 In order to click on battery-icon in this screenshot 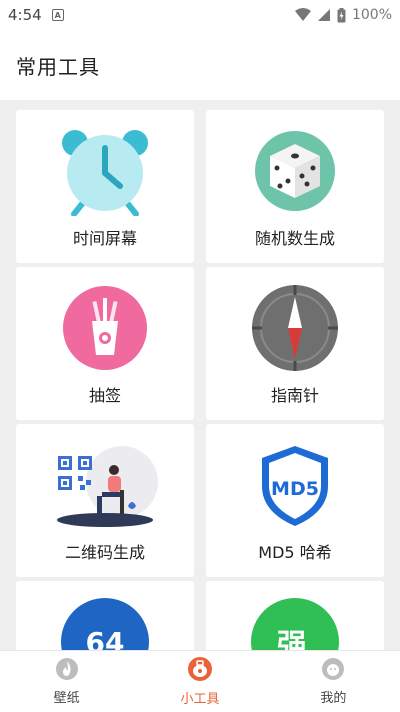, I will do `click(341, 14)`.